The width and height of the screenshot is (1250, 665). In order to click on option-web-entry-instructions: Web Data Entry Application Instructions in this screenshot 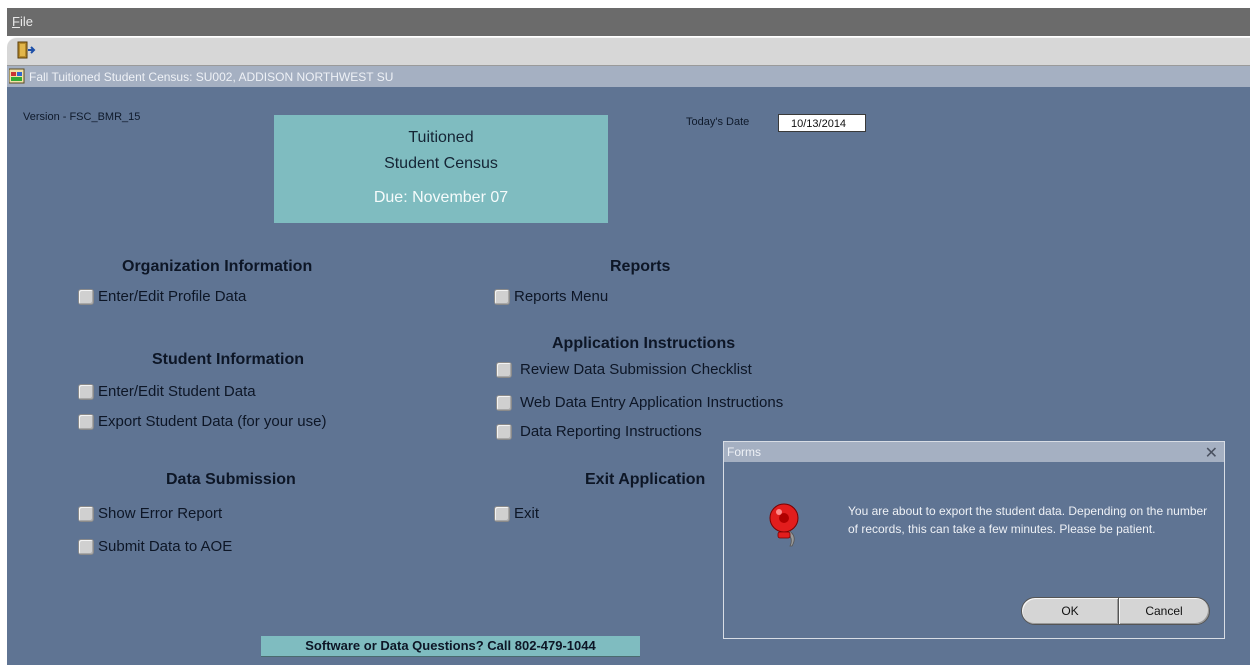, I will do `click(639, 402)`.